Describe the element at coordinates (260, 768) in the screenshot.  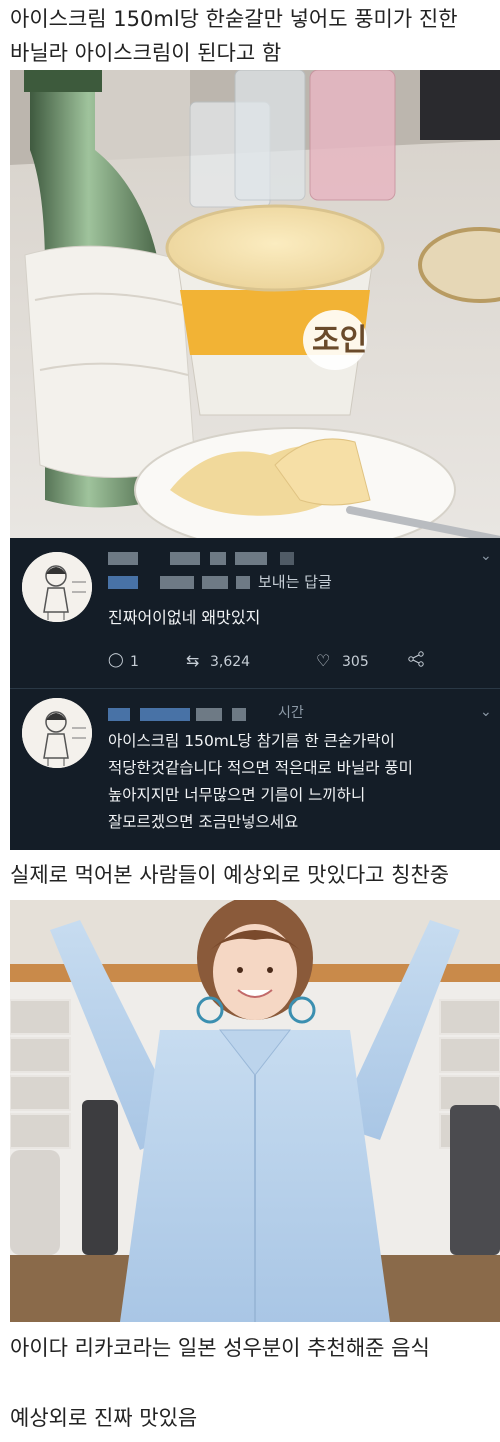
I see `tweet-text-line-2: 적당한것같습니다 적으면 적은대로 바닐라 풍미` at that location.